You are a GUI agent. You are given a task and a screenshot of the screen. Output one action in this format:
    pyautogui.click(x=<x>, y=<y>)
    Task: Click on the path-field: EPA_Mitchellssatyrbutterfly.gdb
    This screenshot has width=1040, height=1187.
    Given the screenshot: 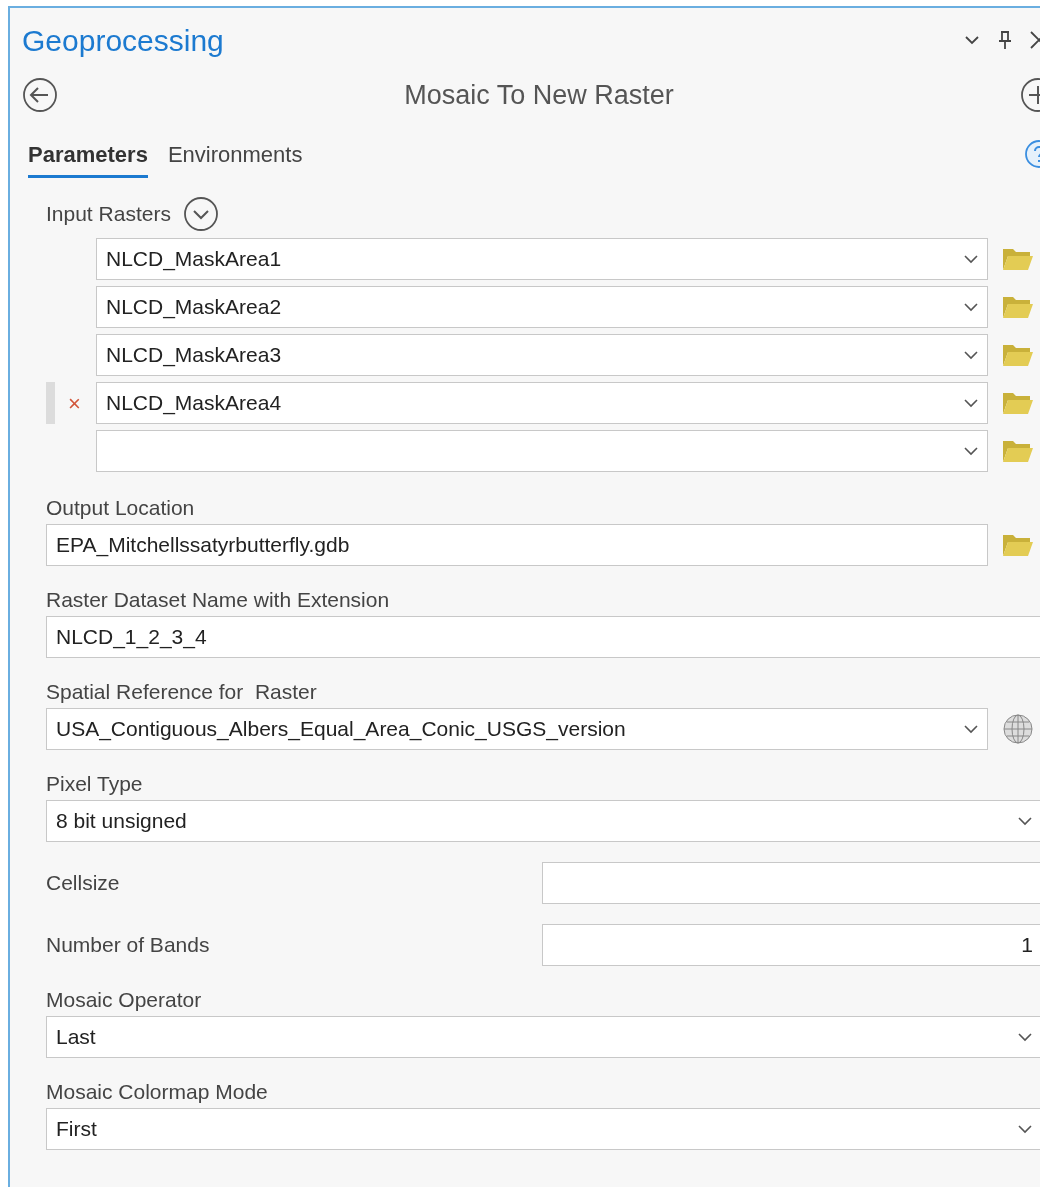 What is the action you would take?
    pyautogui.click(x=517, y=545)
    